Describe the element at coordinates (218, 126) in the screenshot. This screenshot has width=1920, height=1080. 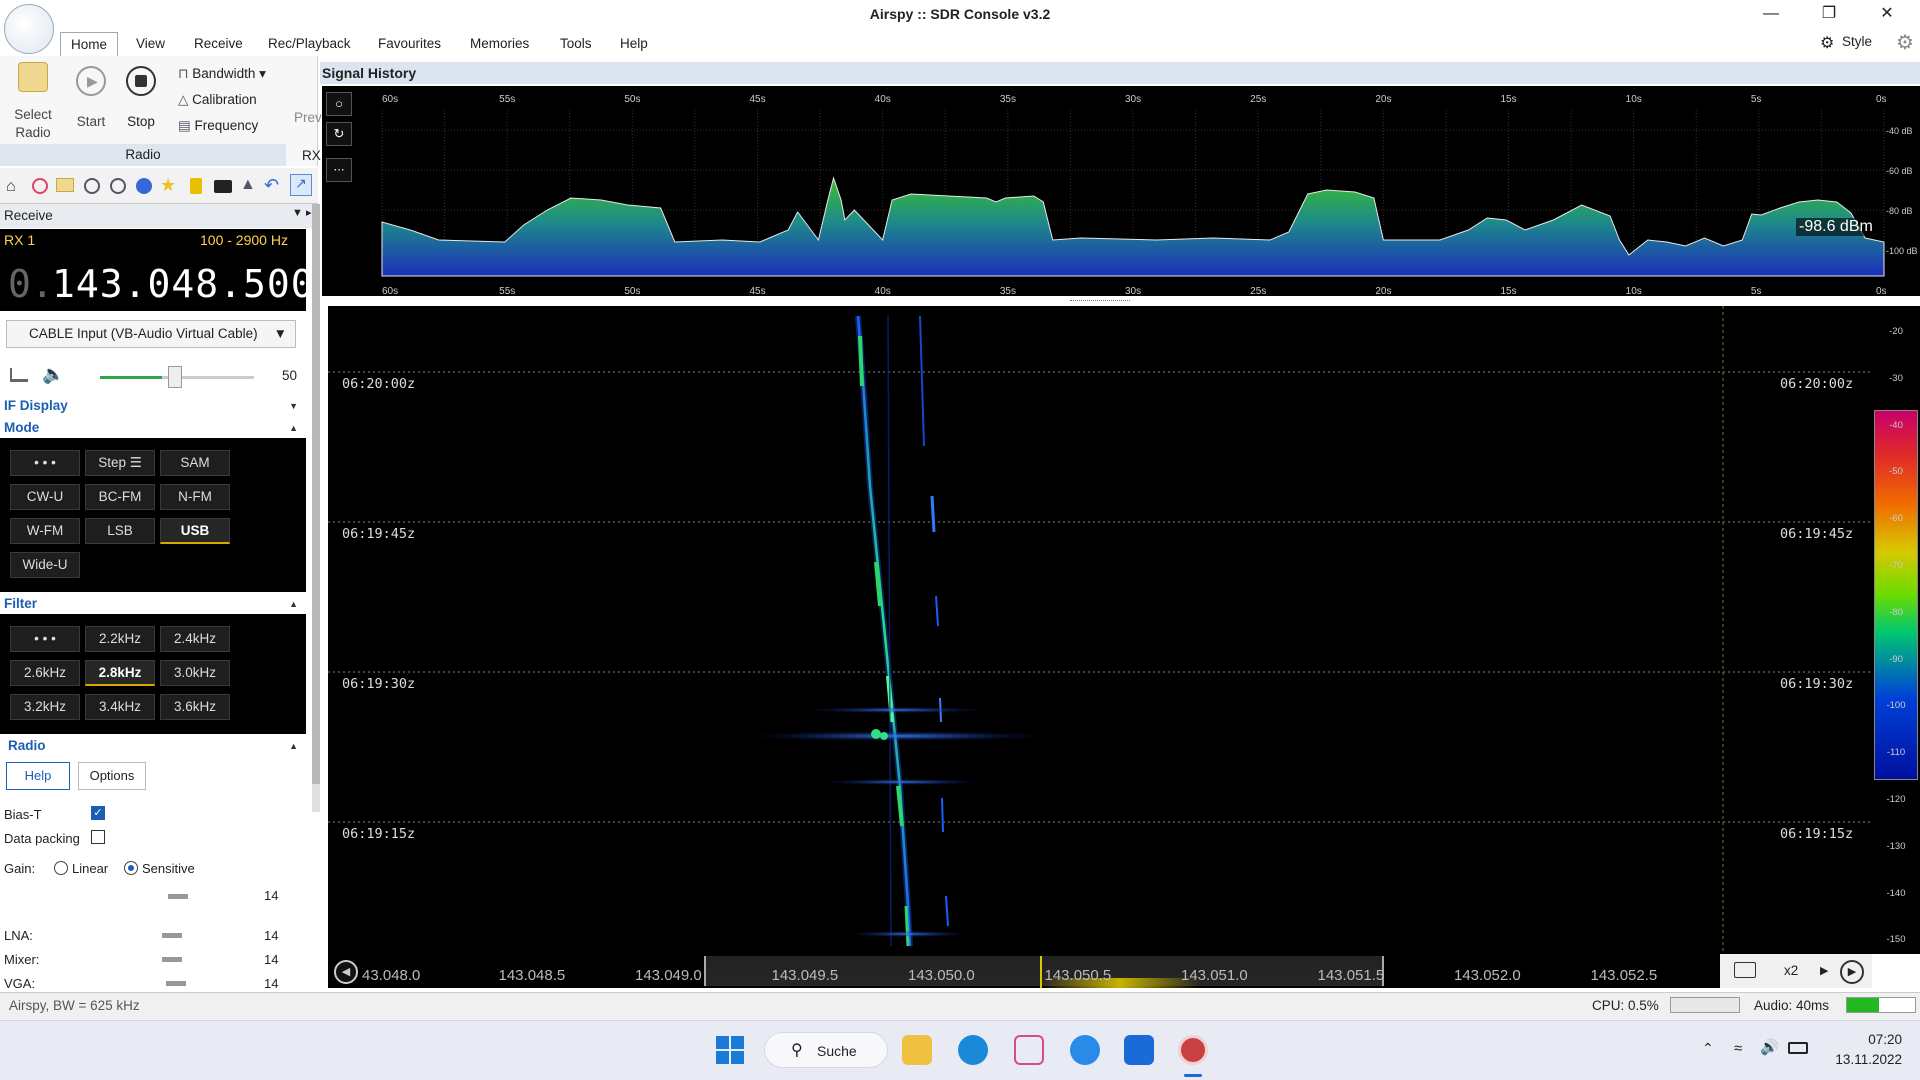
I see `frequency-button: ▤ Frequency` at that location.